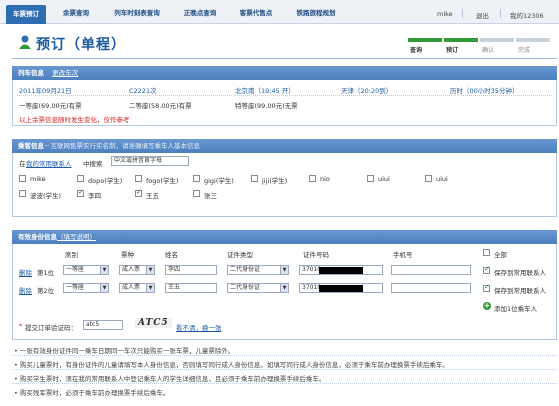  What do you see at coordinates (74, 120) in the screenshot?
I see `availability-note: 以上余票信息随时发生变化，仅作参考` at bounding box center [74, 120].